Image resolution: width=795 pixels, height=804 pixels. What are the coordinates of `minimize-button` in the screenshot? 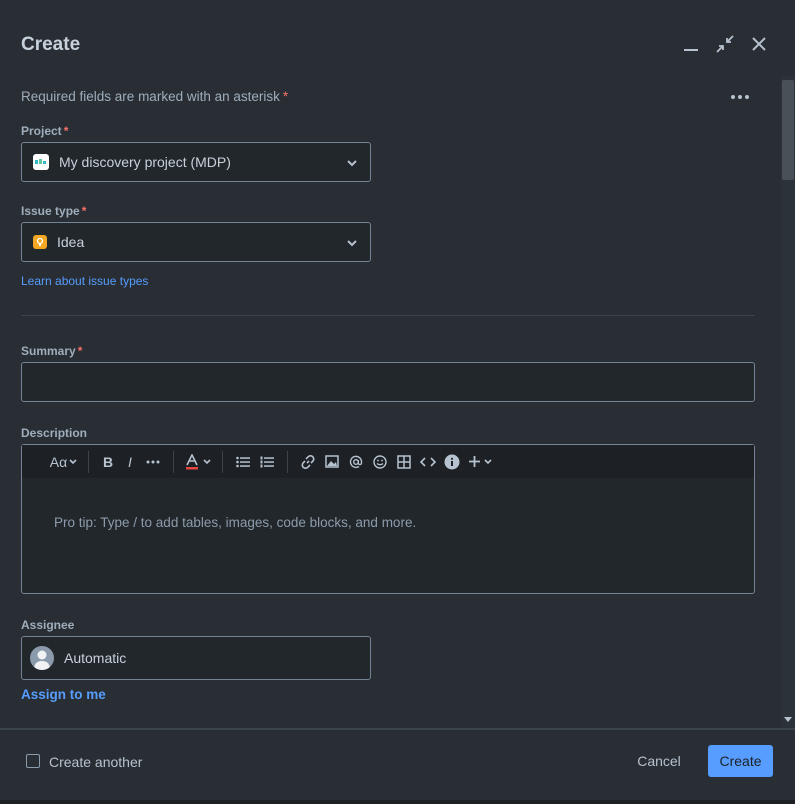 It's located at (691, 44).